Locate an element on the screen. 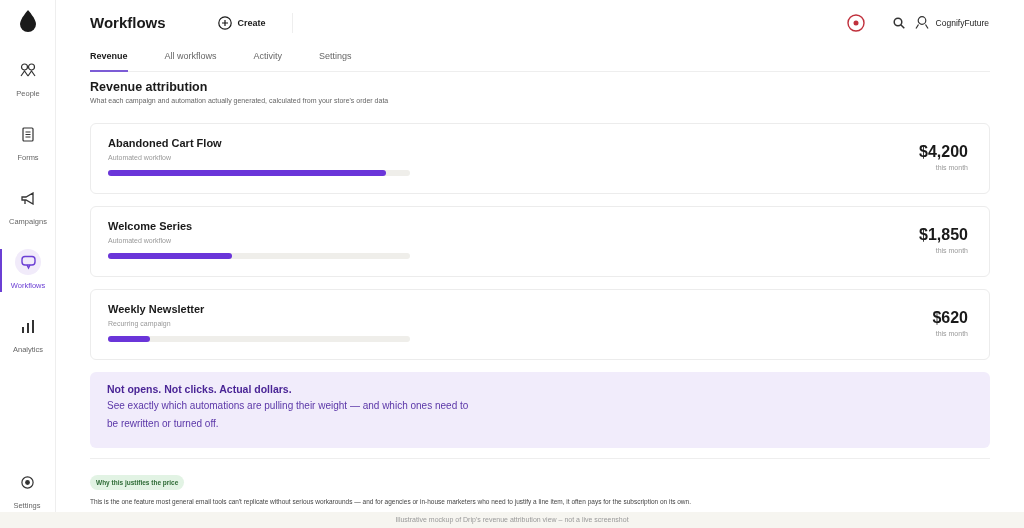 This screenshot has height=528, width=1024. people-icon is located at coordinates (28, 70).